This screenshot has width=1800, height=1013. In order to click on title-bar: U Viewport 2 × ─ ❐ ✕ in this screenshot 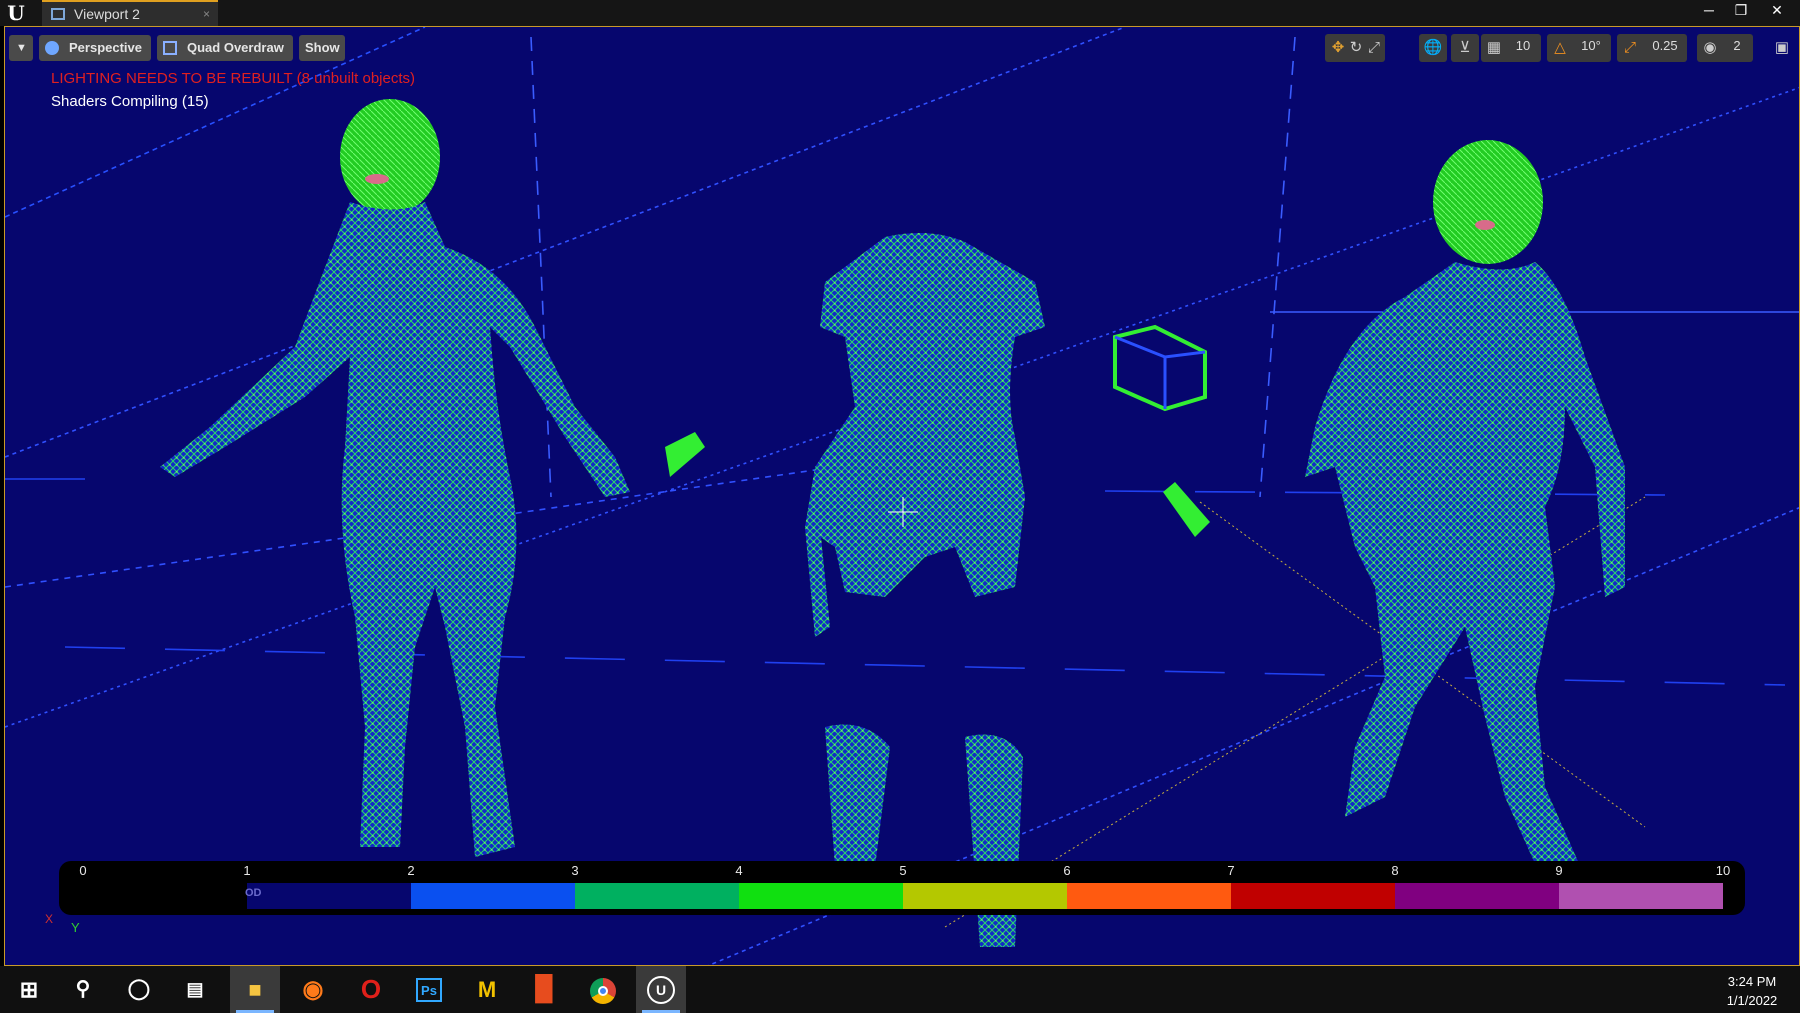, I will do `click(900, 13)`.